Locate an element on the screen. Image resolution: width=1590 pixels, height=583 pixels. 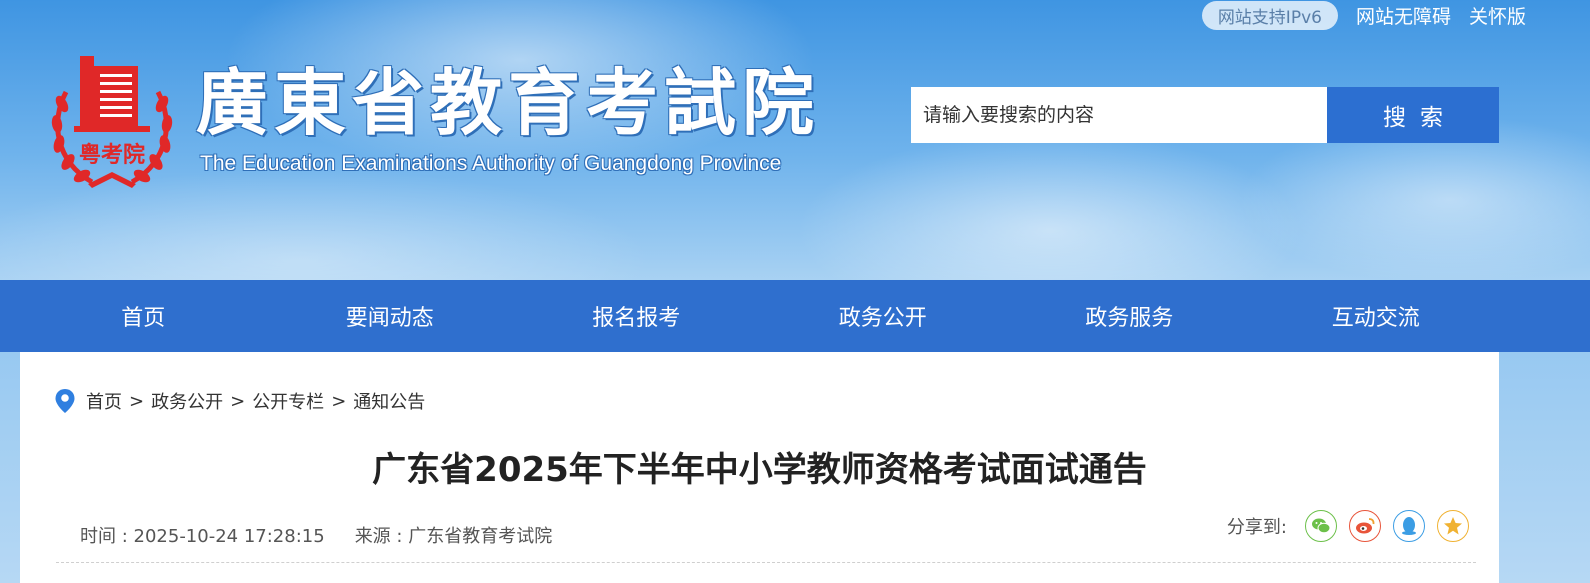
main-nav: 首页 要闻动态 报名报考 政务公开 政务服务 互动交流 is located at coordinates (795, 316).